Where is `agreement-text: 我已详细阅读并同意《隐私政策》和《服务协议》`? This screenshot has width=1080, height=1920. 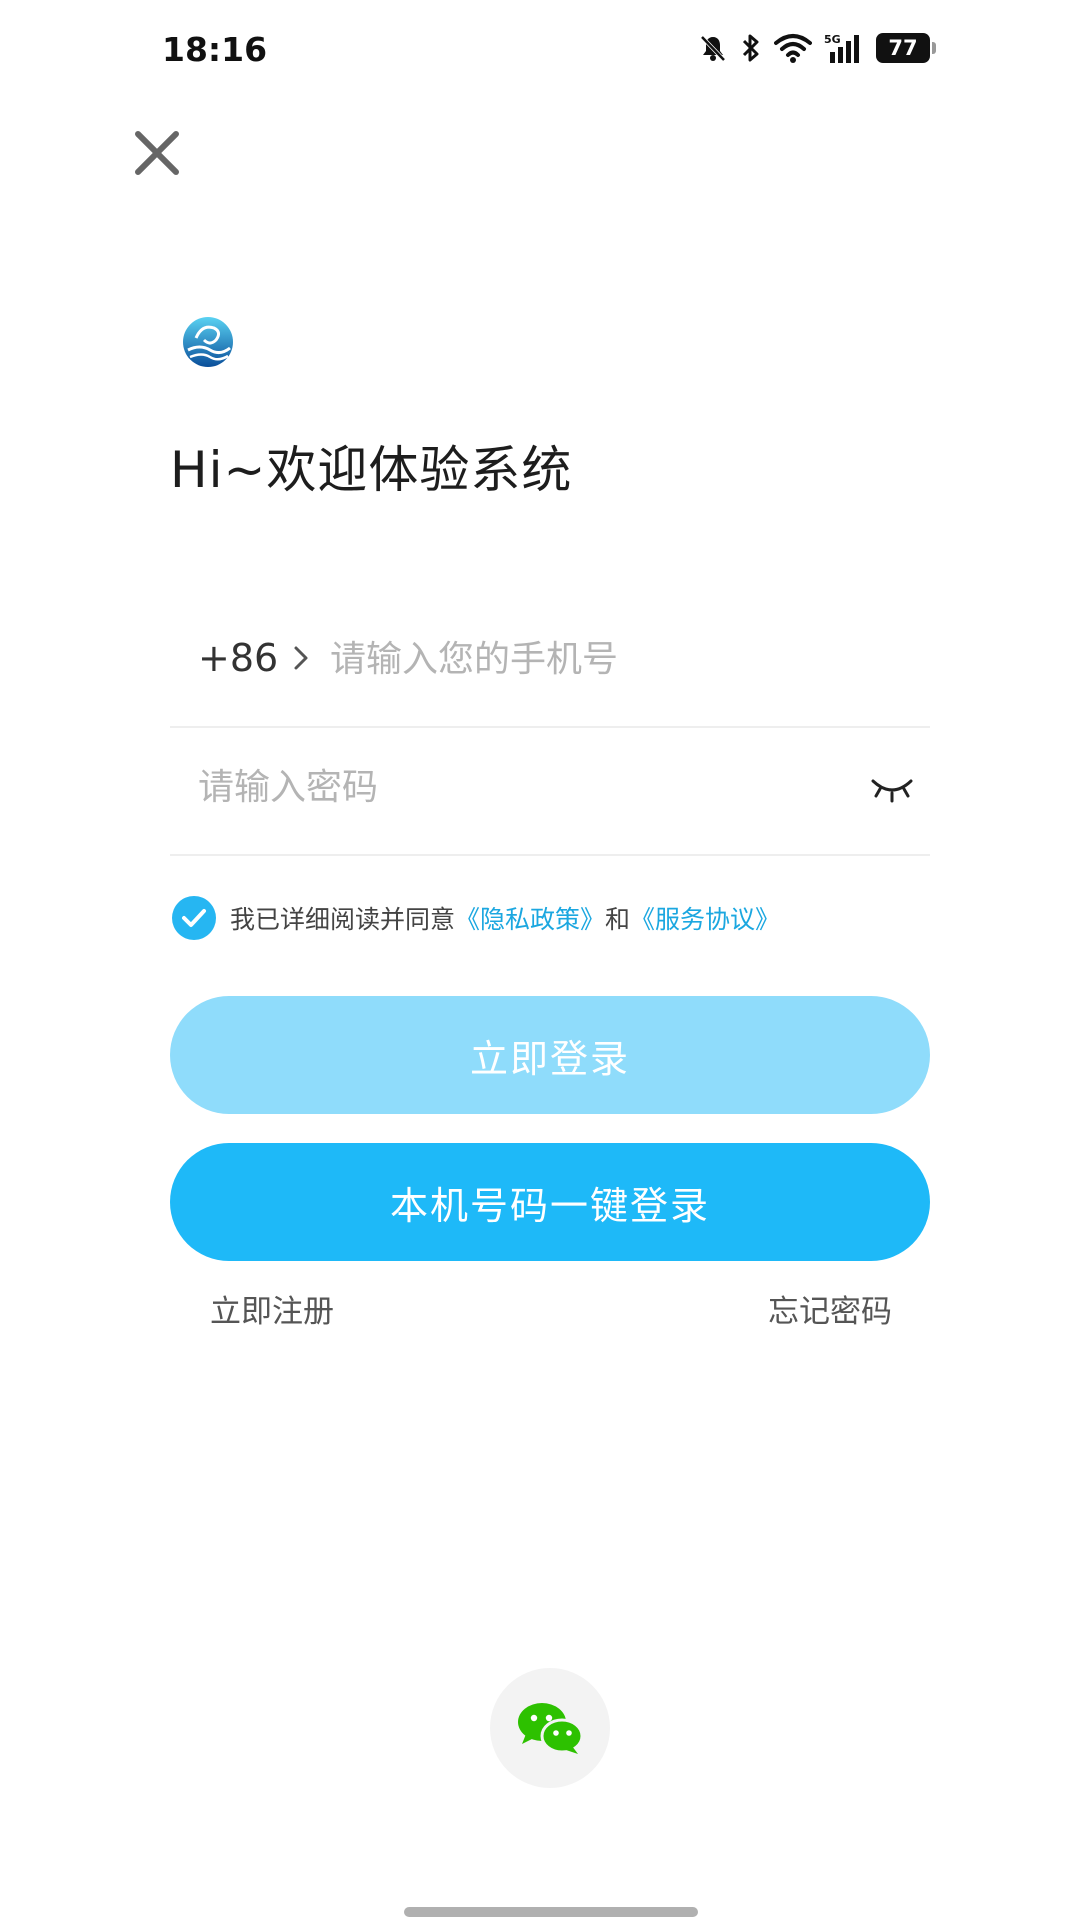 agreement-text: 我已详细阅读并同意《隐私政策》和《服务协议》 is located at coordinates (505, 918).